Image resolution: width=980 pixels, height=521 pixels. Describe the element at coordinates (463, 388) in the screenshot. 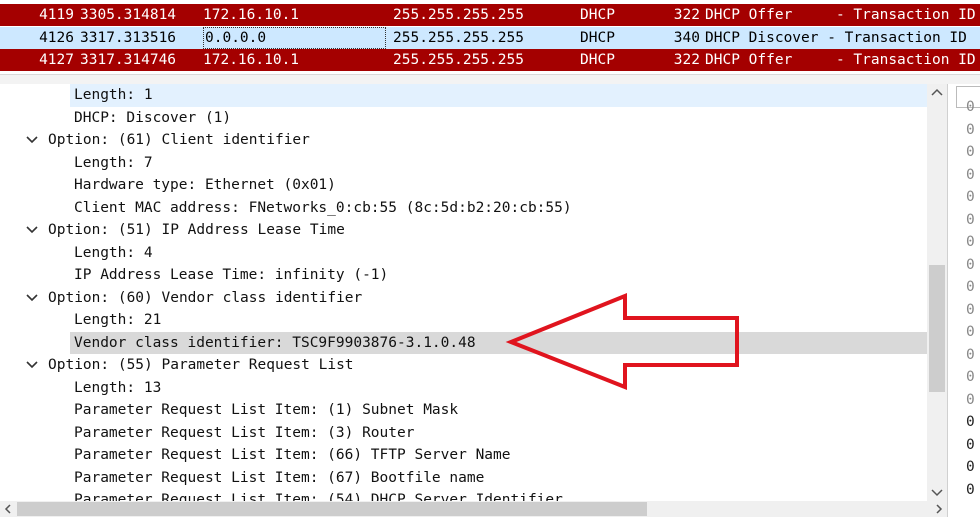

I see `tree-node-field: Length: 13` at that location.